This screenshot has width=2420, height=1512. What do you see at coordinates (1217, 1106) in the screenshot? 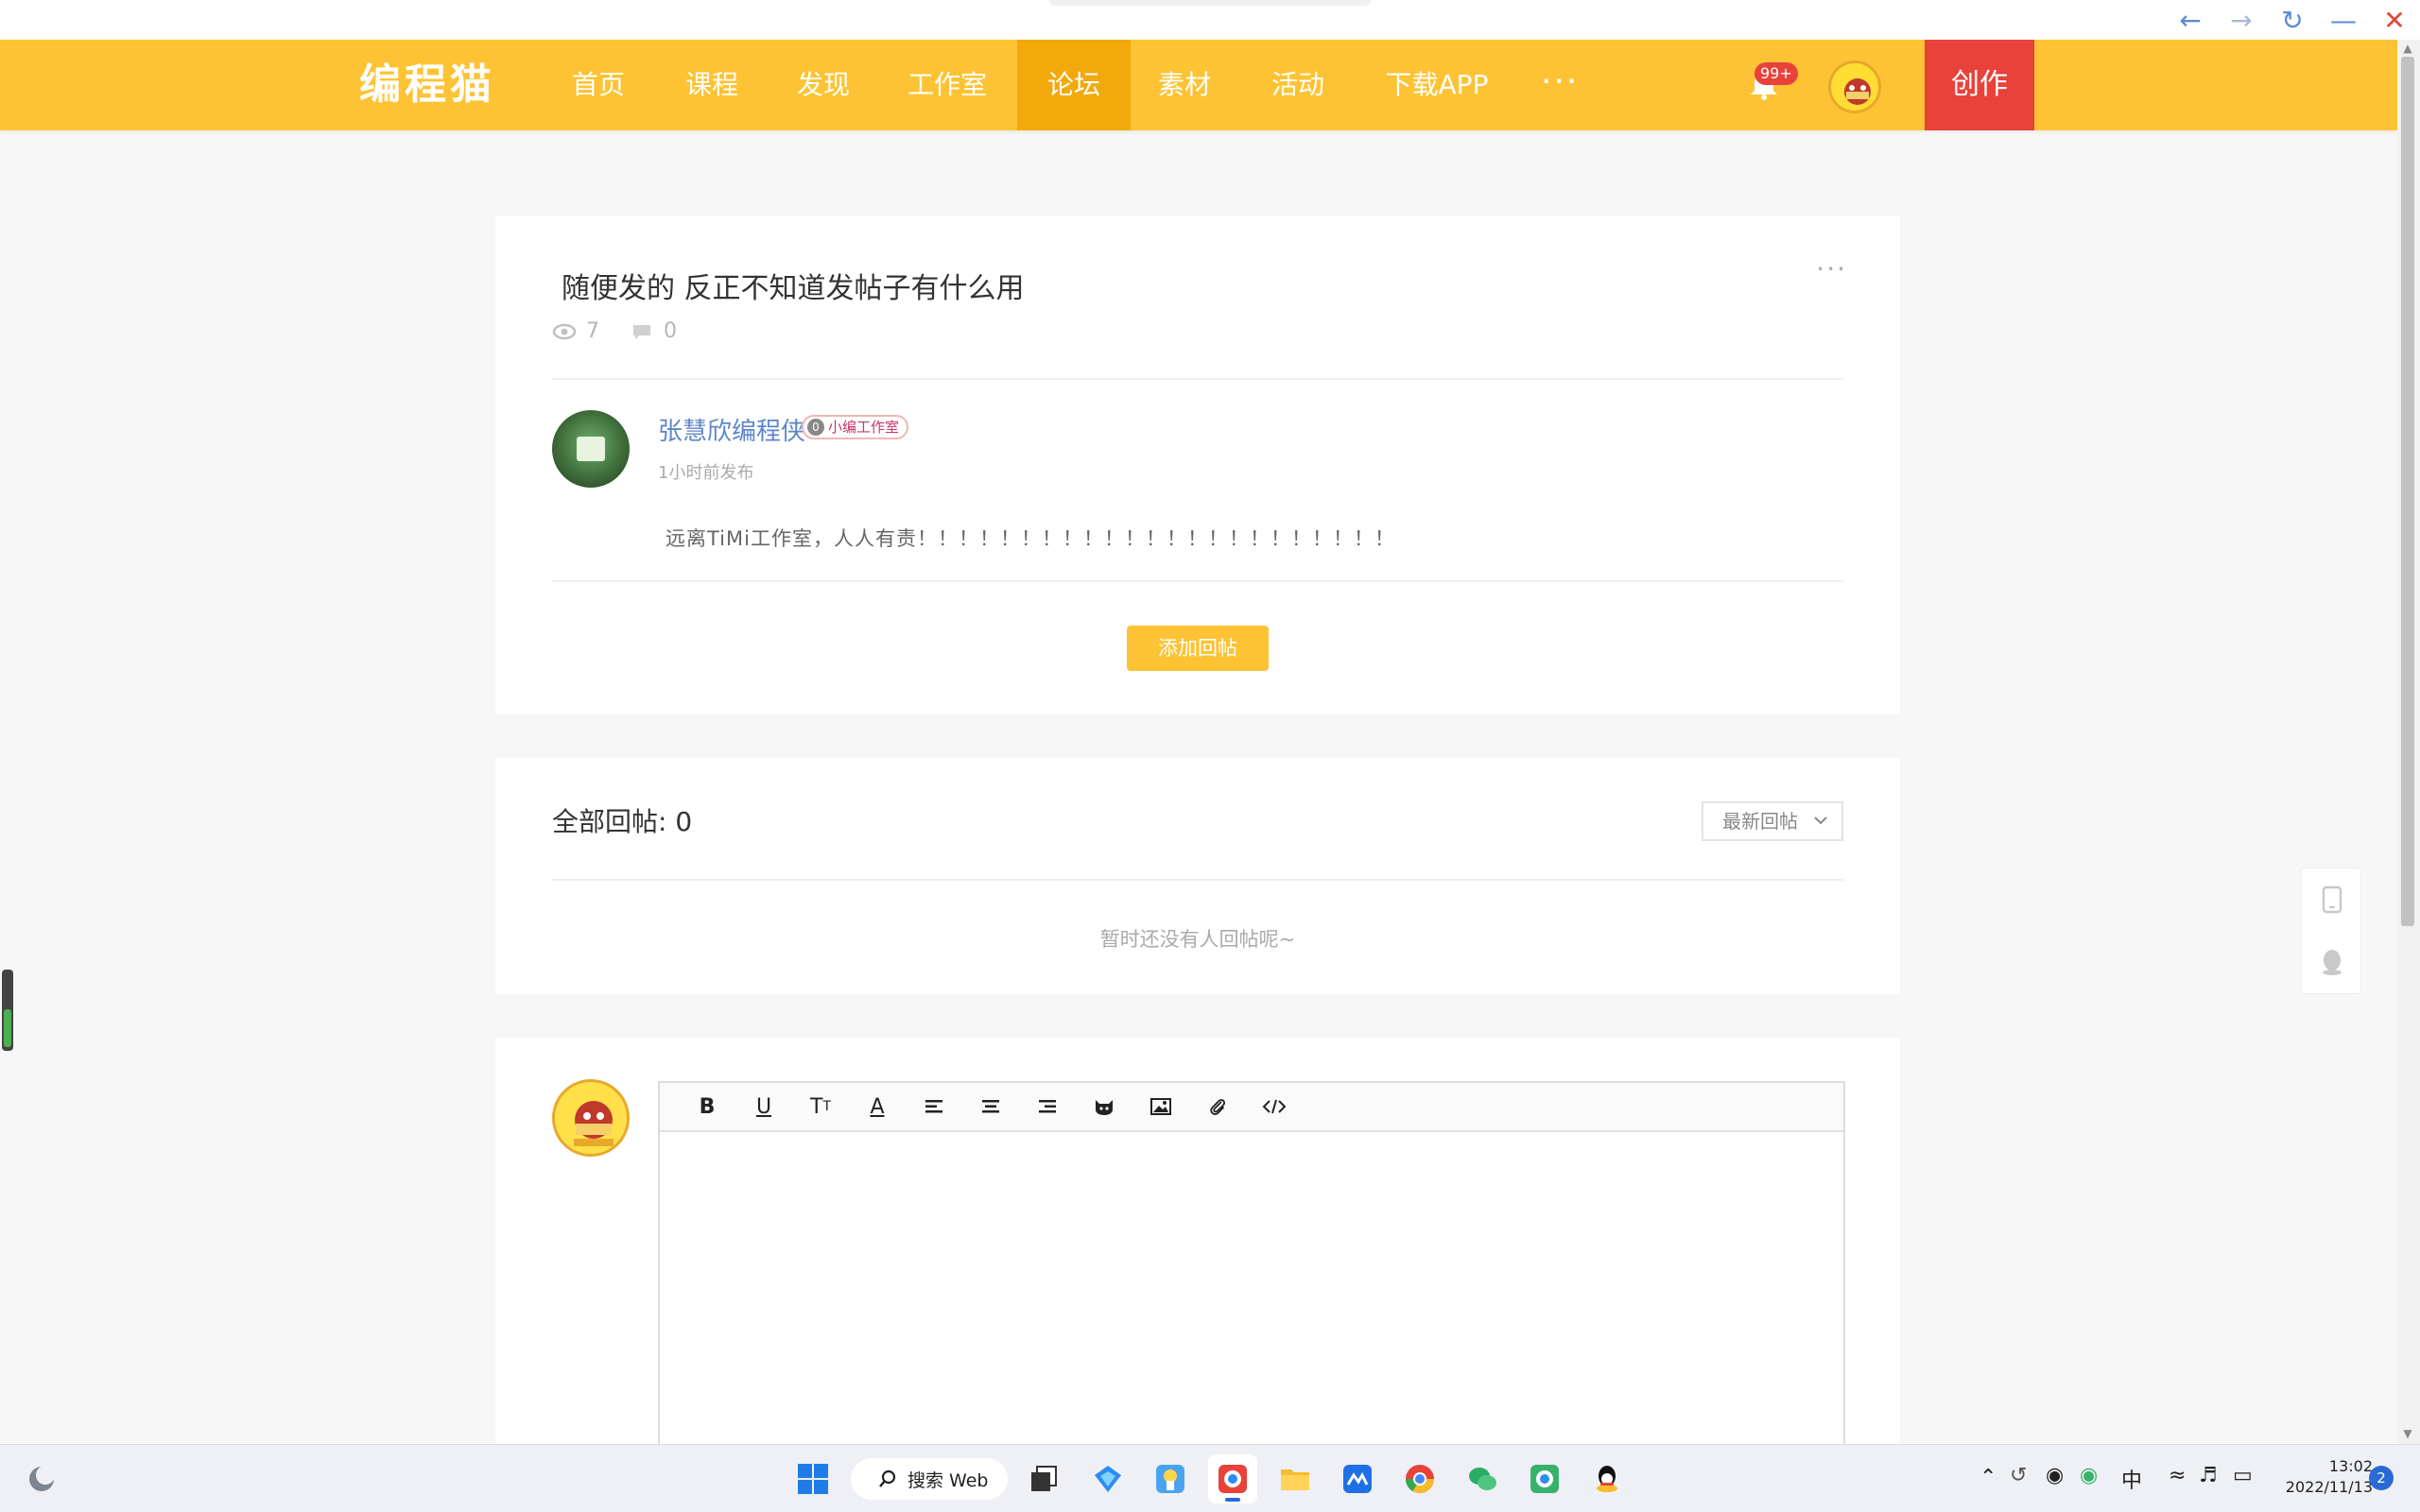
I see `attachment-icon` at bounding box center [1217, 1106].